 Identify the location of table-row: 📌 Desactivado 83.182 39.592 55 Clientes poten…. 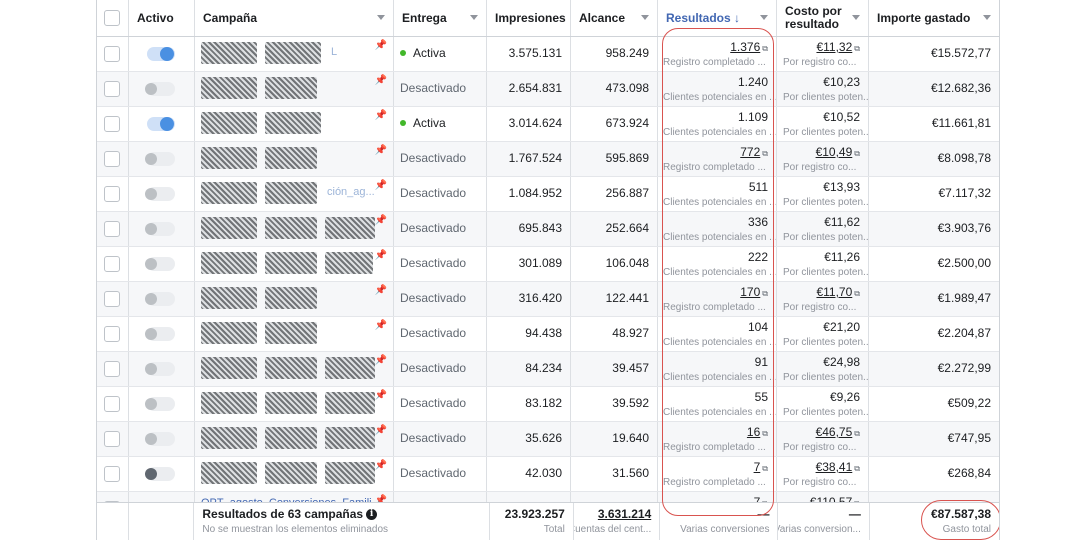
(548, 404).